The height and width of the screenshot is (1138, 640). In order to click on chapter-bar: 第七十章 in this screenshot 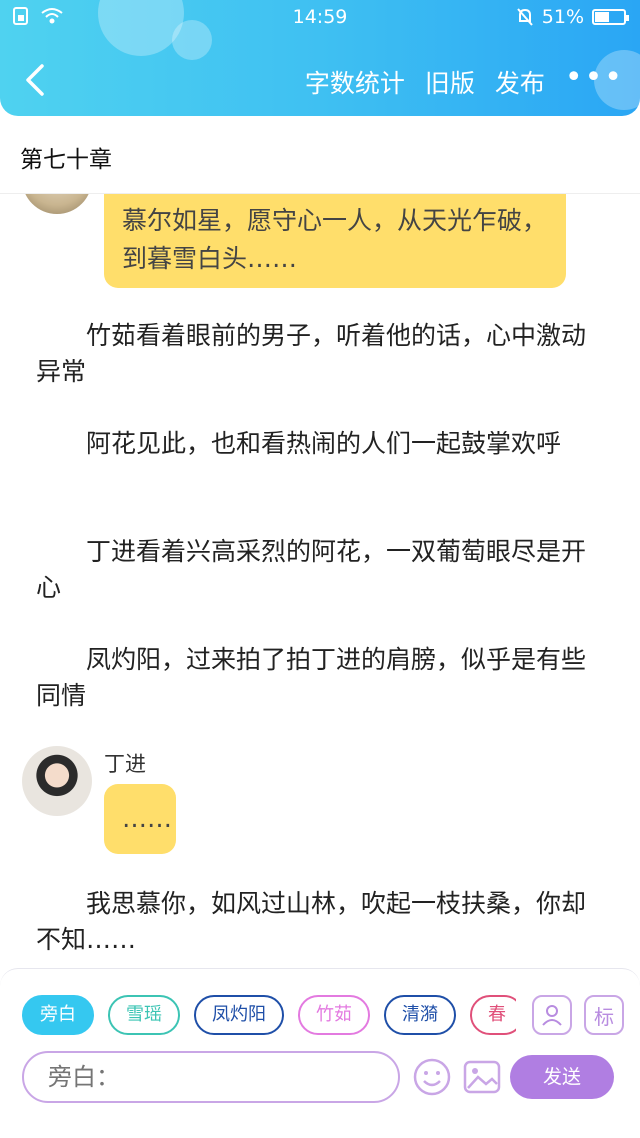, I will do `click(320, 155)`.